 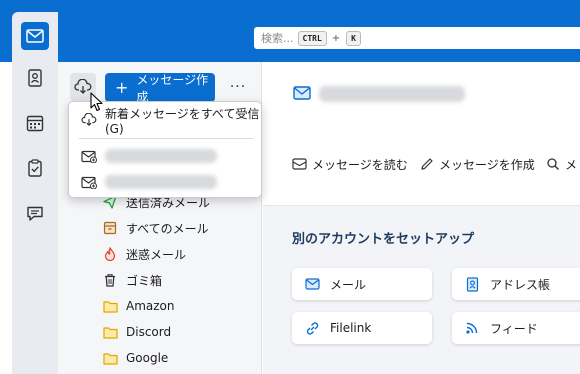 I want to click on get-all-messages-item: 新着メッセージをすべて受信(G), so click(x=171, y=121).